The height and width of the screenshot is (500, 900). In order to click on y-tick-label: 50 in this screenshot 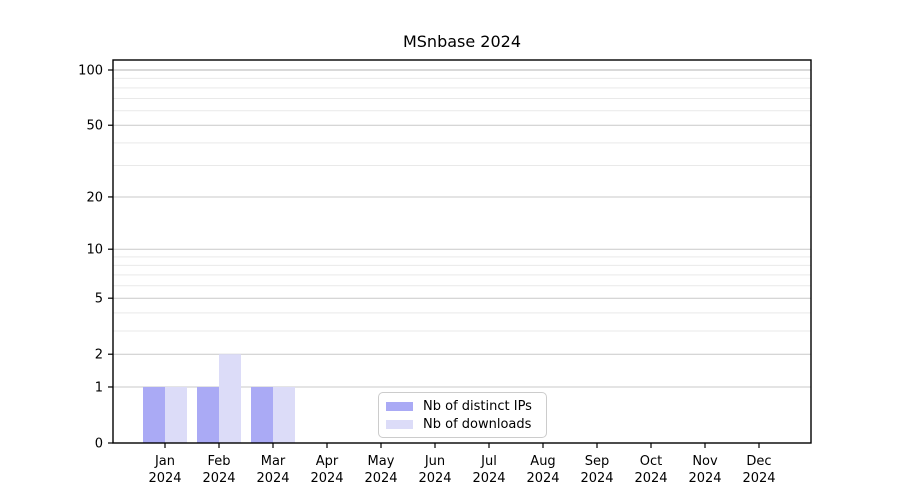, I will do `click(94, 126)`.